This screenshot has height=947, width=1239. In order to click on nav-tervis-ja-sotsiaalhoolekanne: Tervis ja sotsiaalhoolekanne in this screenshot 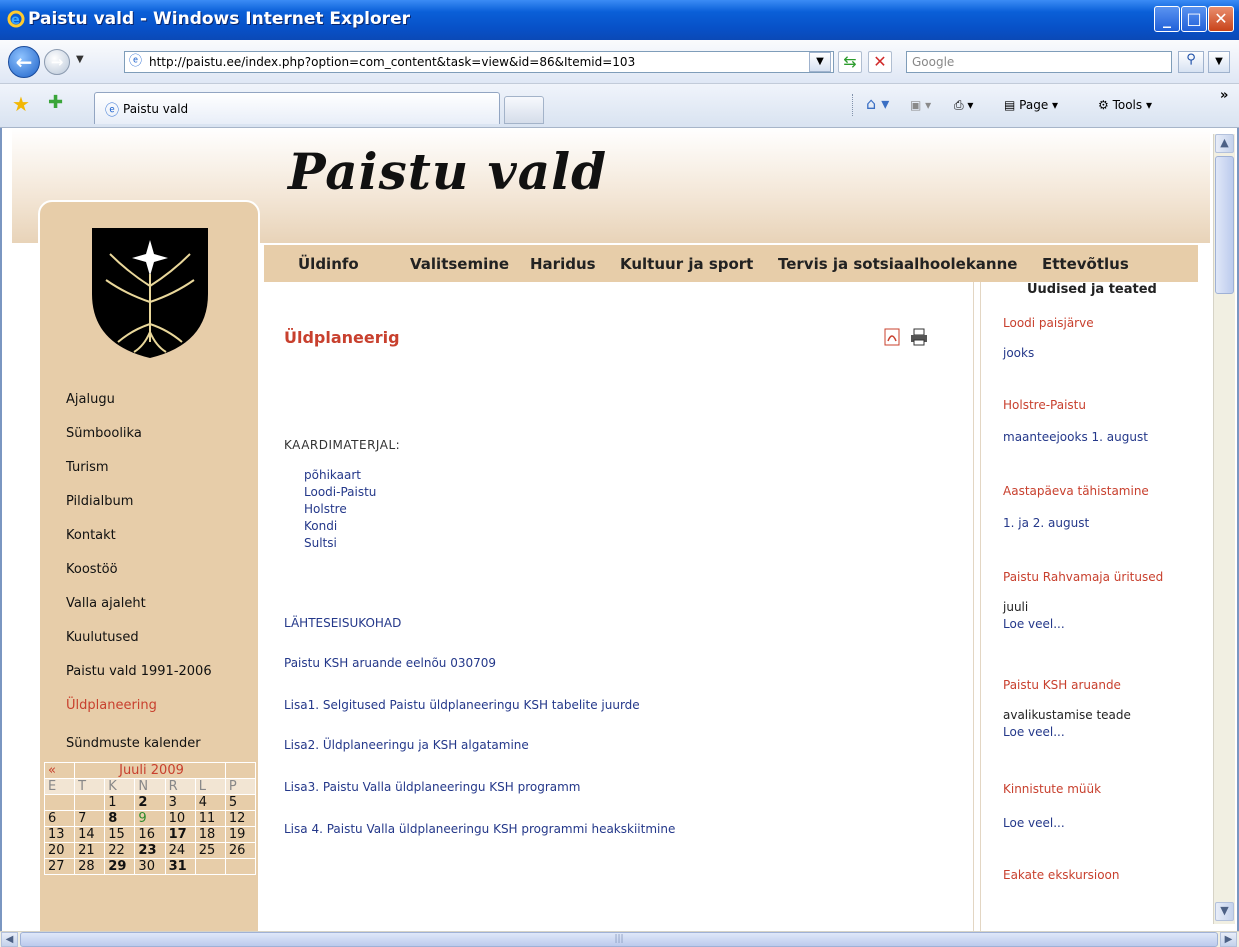, I will do `click(897, 264)`.